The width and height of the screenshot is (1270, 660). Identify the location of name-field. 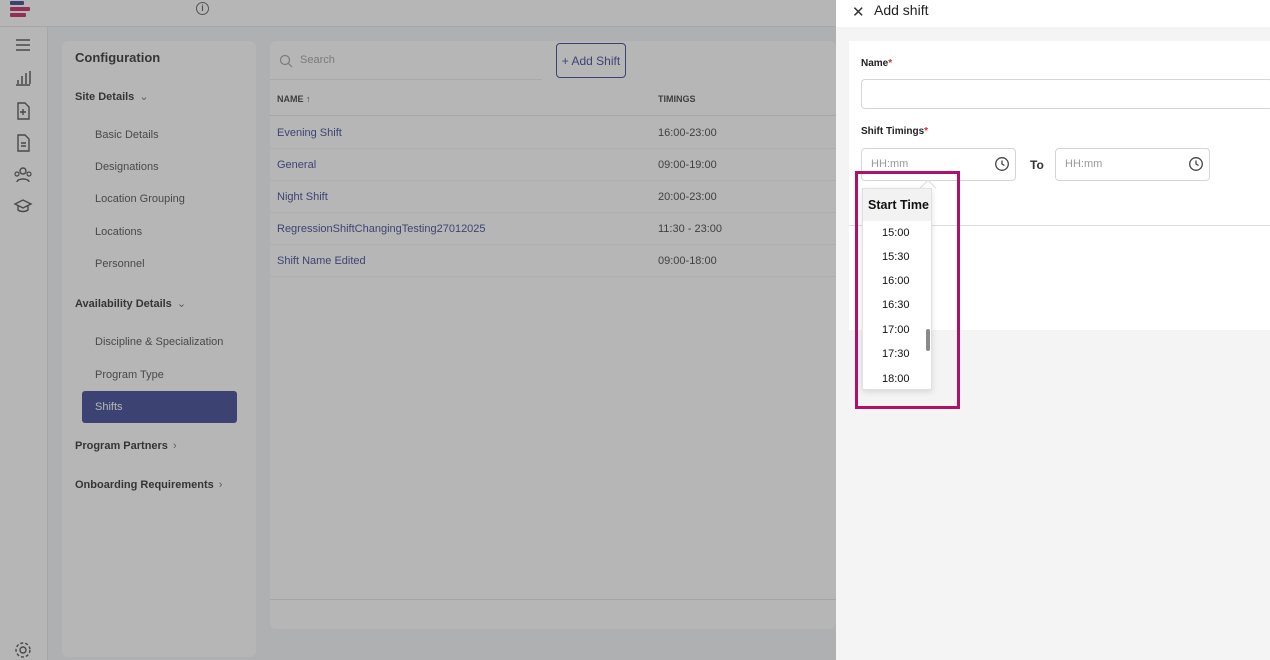
(1065, 94).